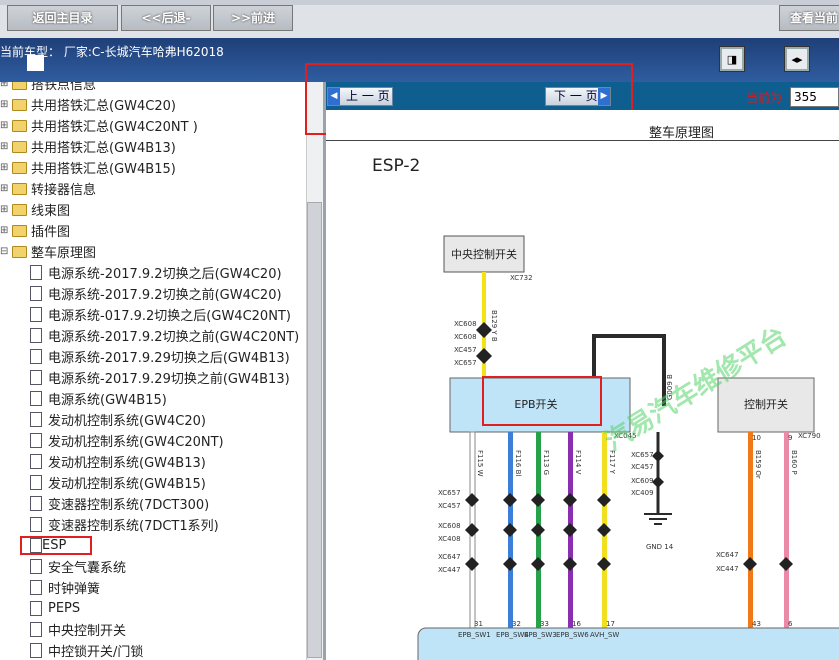  What do you see at coordinates (169, 379) in the screenshot?
I see `tree-item-label: 电源系统-2017.9.29切换之前(GW4B13)` at bounding box center [169, 379].